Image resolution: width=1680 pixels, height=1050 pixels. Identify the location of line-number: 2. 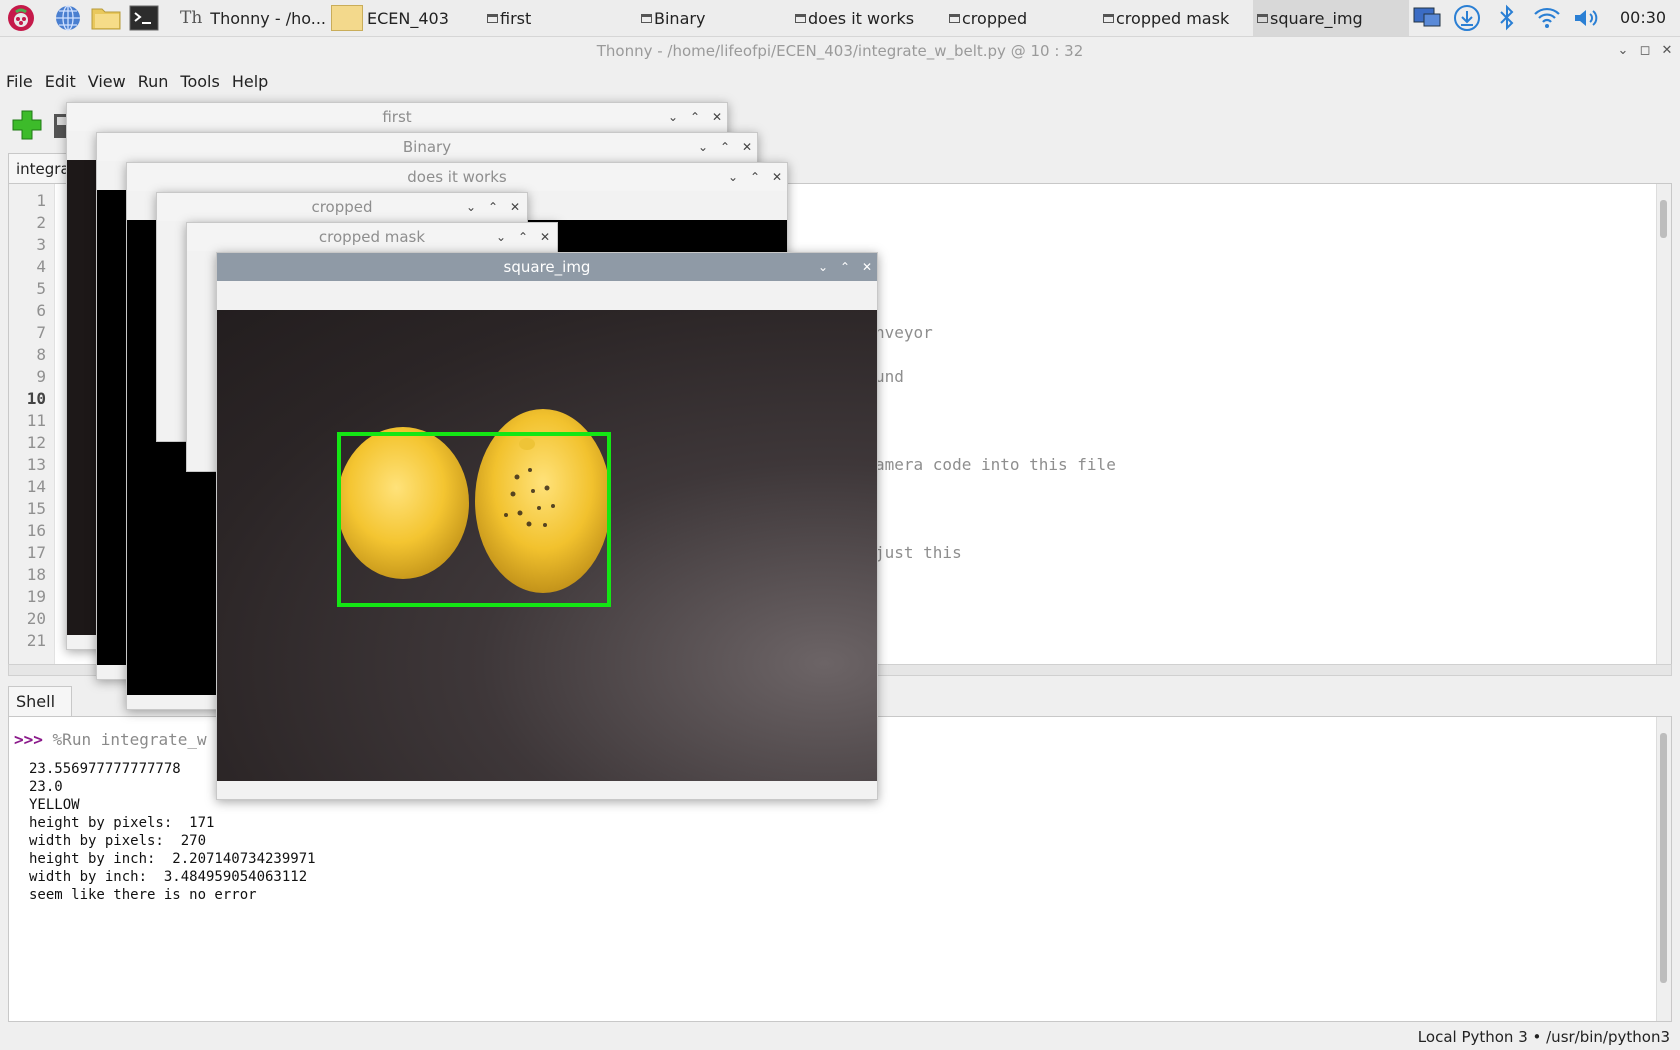
(41, 222).